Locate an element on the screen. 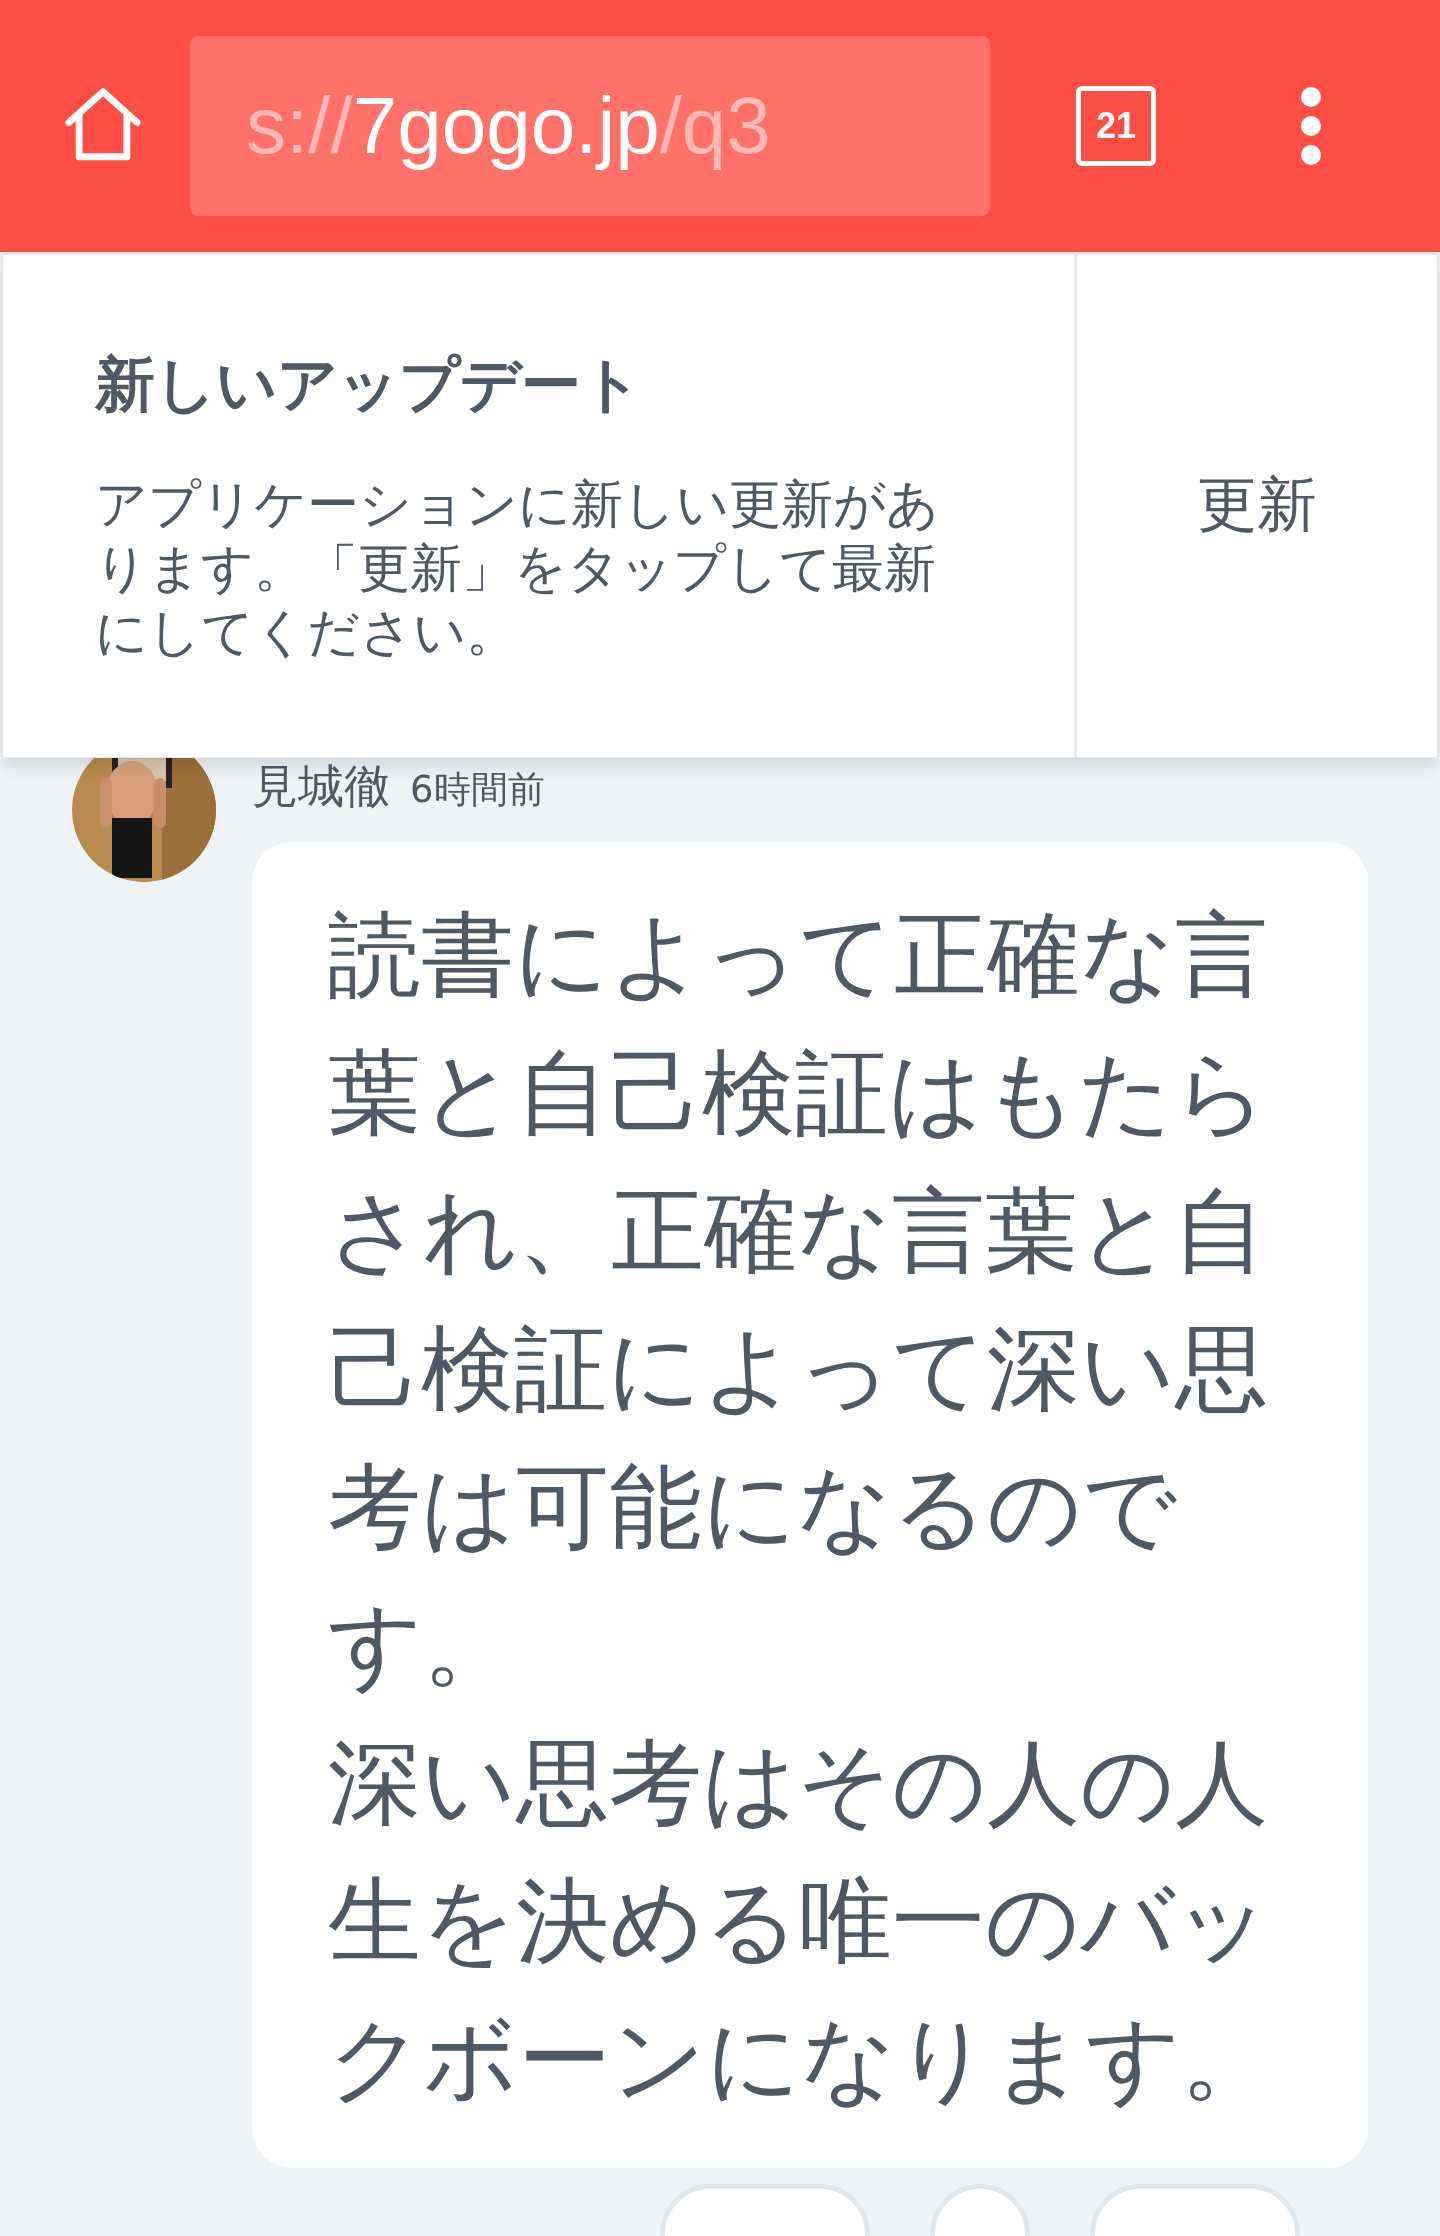 The height and width of the screenshot is (2236, 1440). url-field: s://7gogo.jp/q3 is located at coordinates (590, 126).